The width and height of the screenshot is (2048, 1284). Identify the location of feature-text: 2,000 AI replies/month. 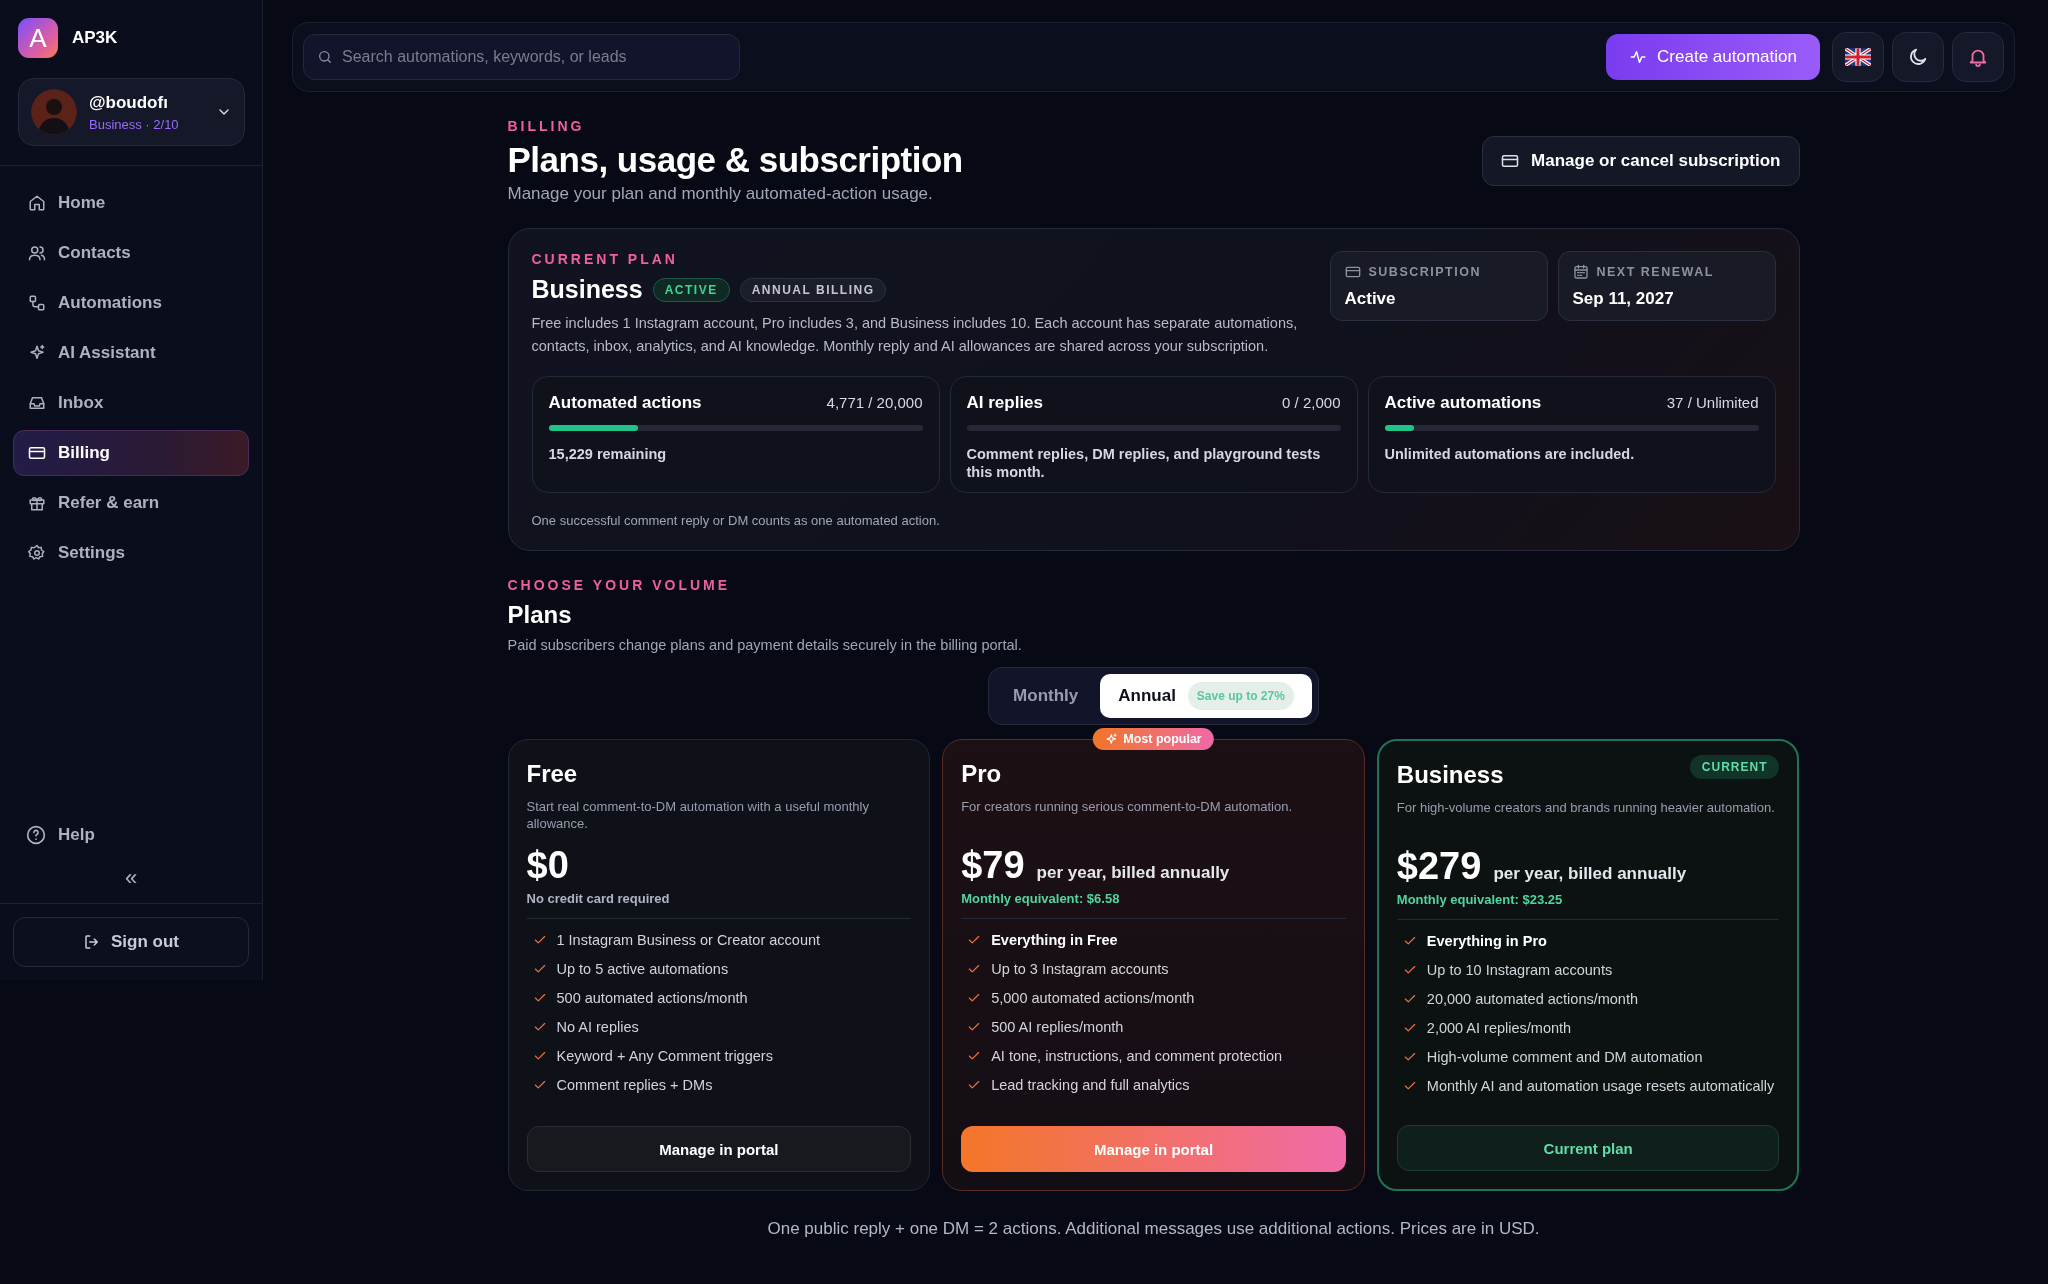
(1499, 1028).